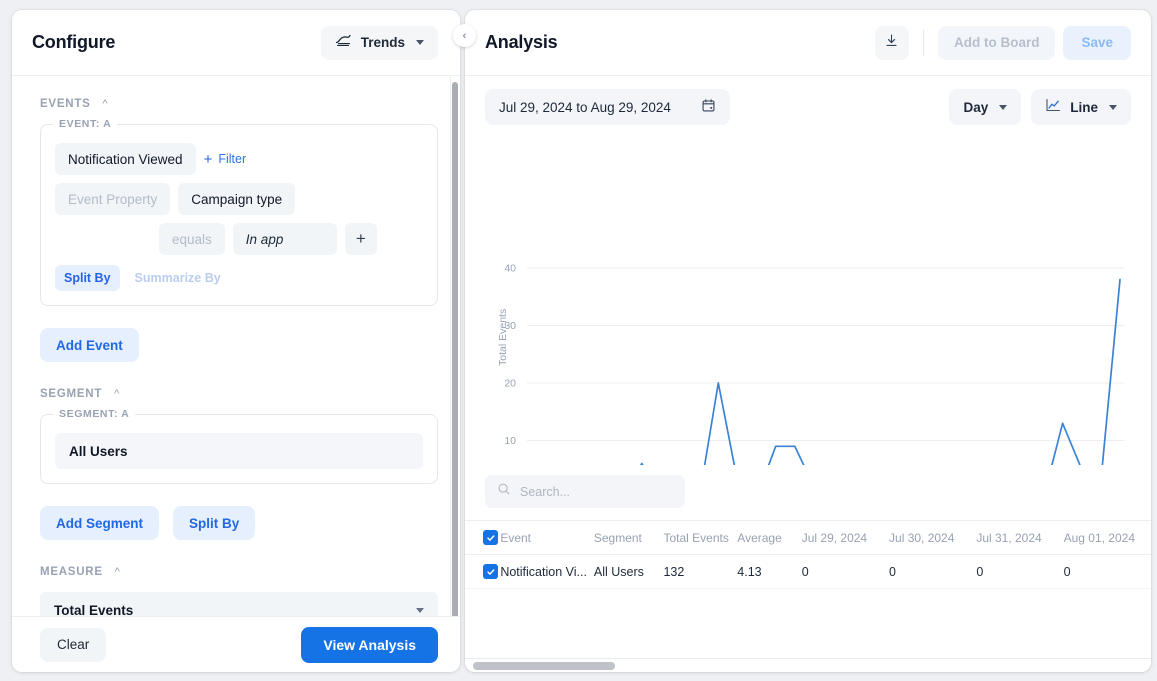  I want to click on cell-segment: All Users, so click(618, 571).